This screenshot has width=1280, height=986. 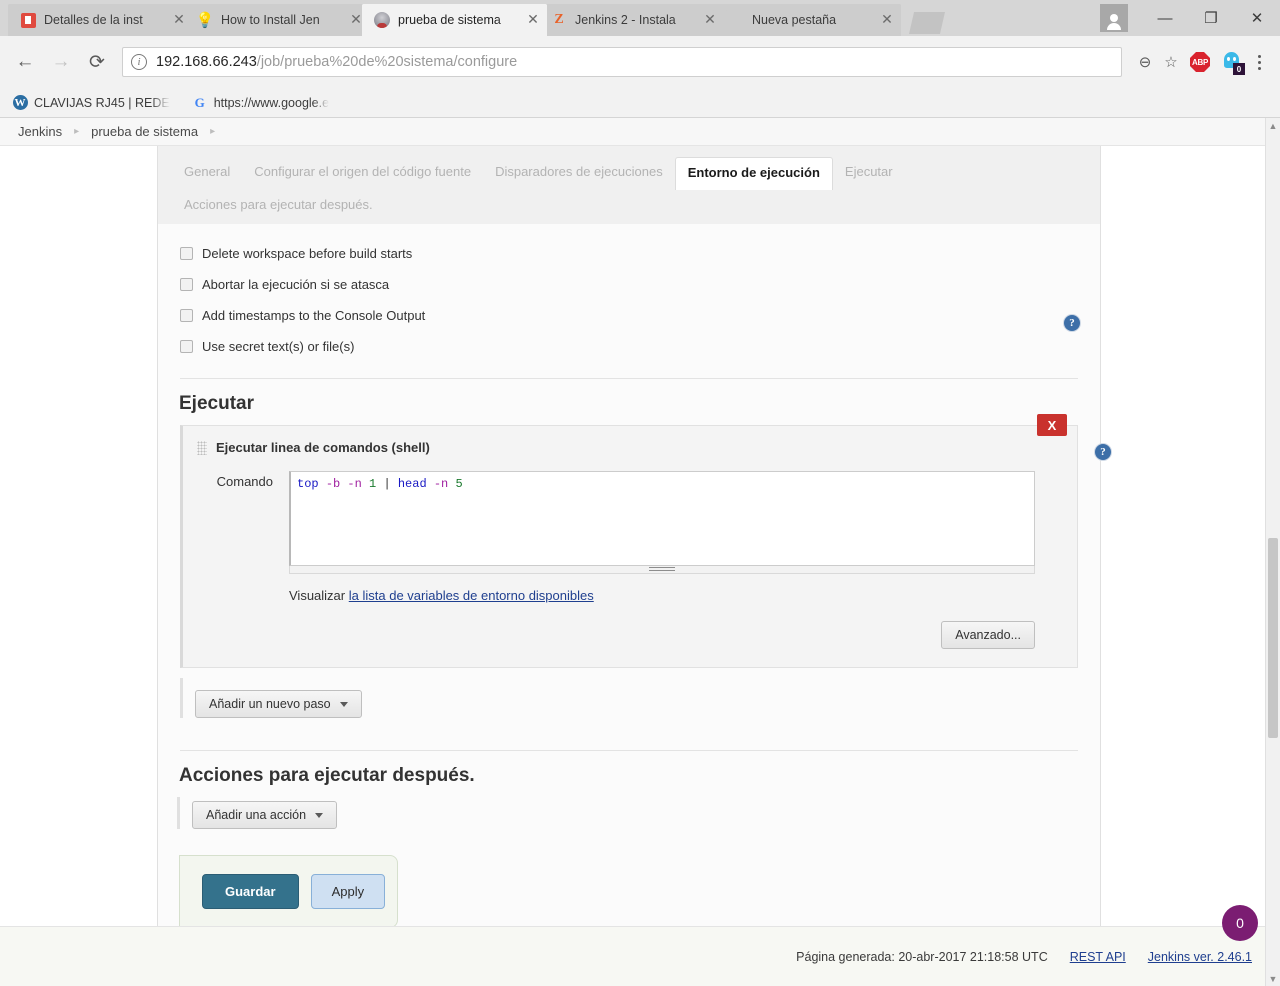 I want to click on reload-button: ⟳, so click(x=97, y=62).